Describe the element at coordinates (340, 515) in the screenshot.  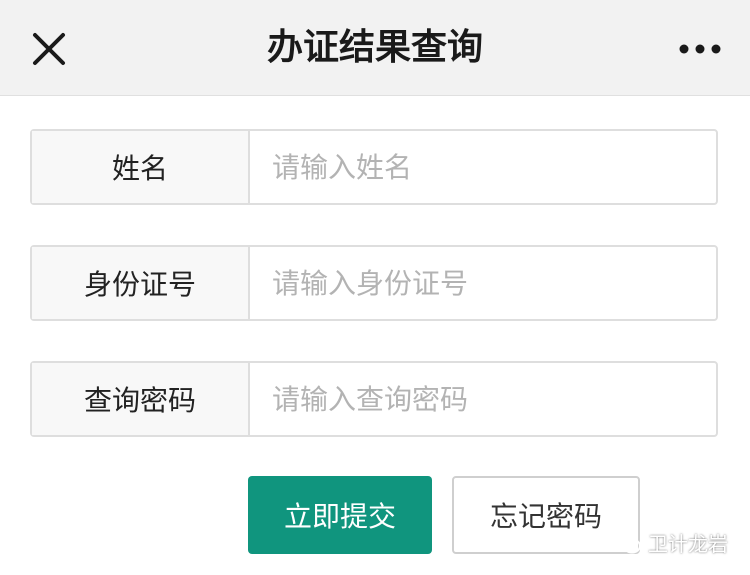
I see `submit-button: 立即提交` at that location.